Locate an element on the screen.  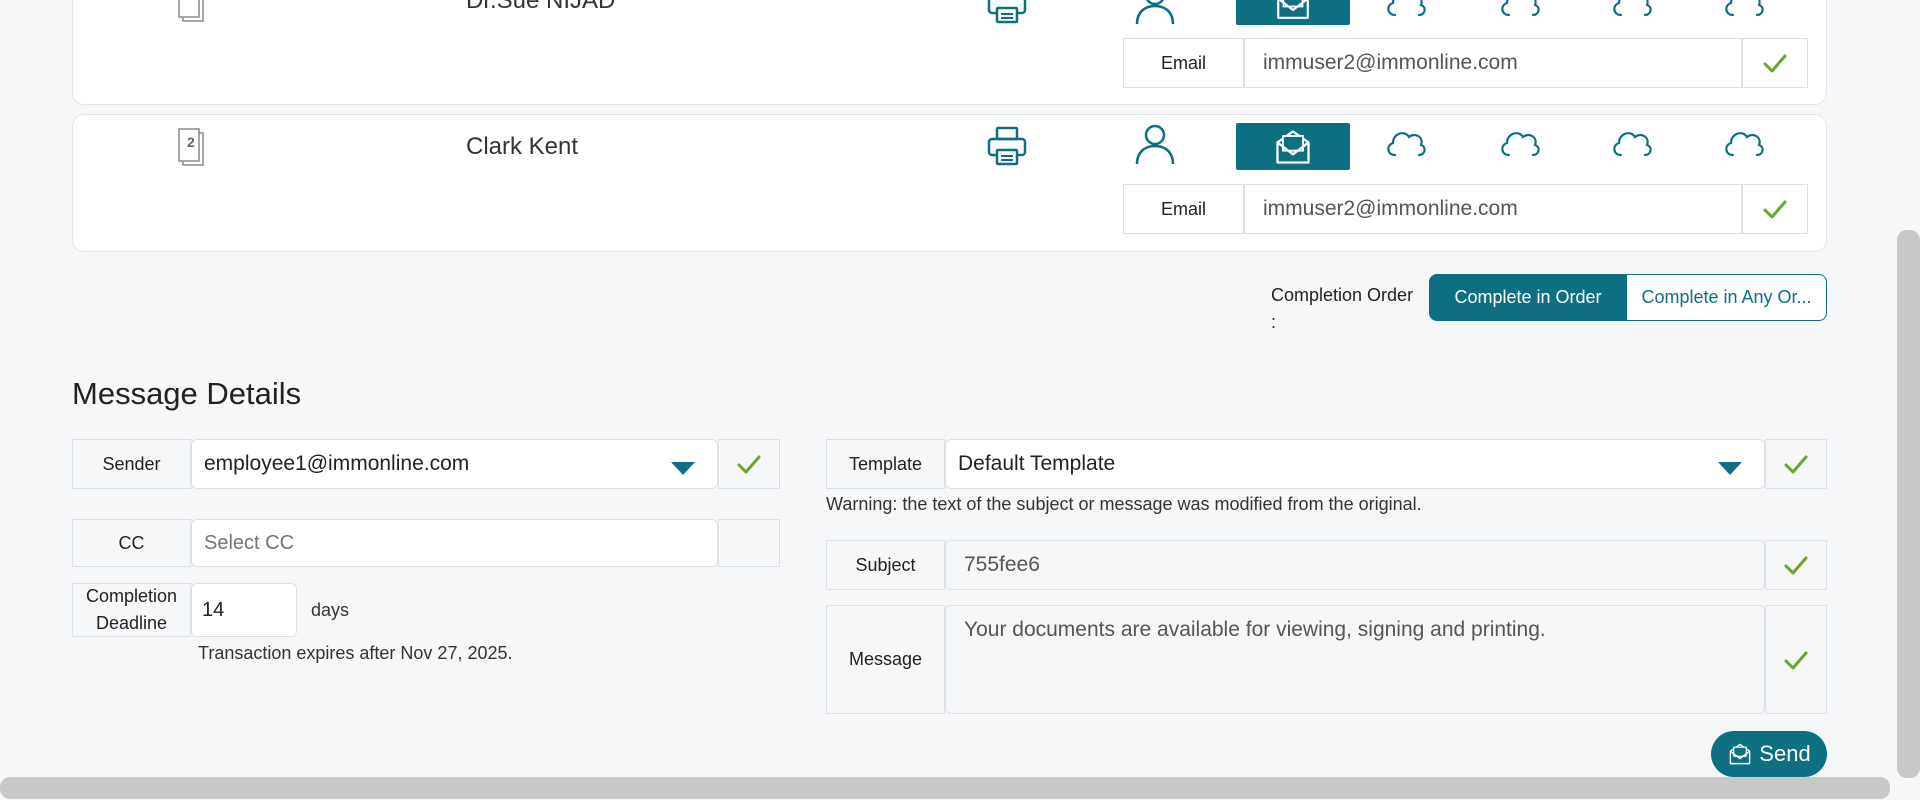
message-check is located at coordinates (1796, 659).